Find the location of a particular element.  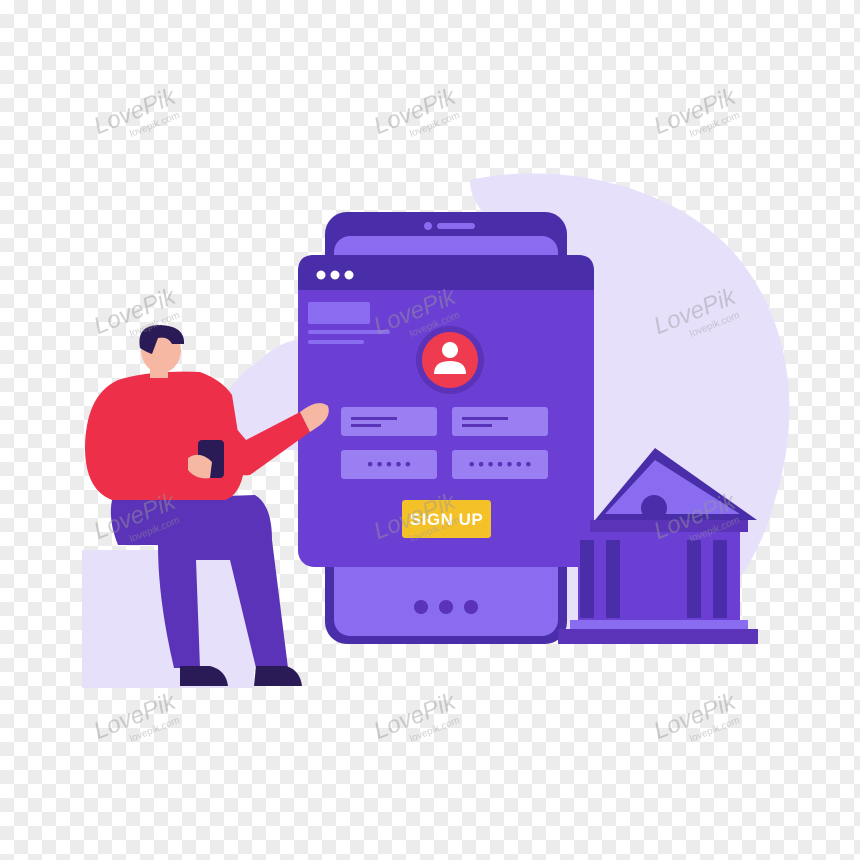

person-shoe-right is located at coordinates (278, 676).